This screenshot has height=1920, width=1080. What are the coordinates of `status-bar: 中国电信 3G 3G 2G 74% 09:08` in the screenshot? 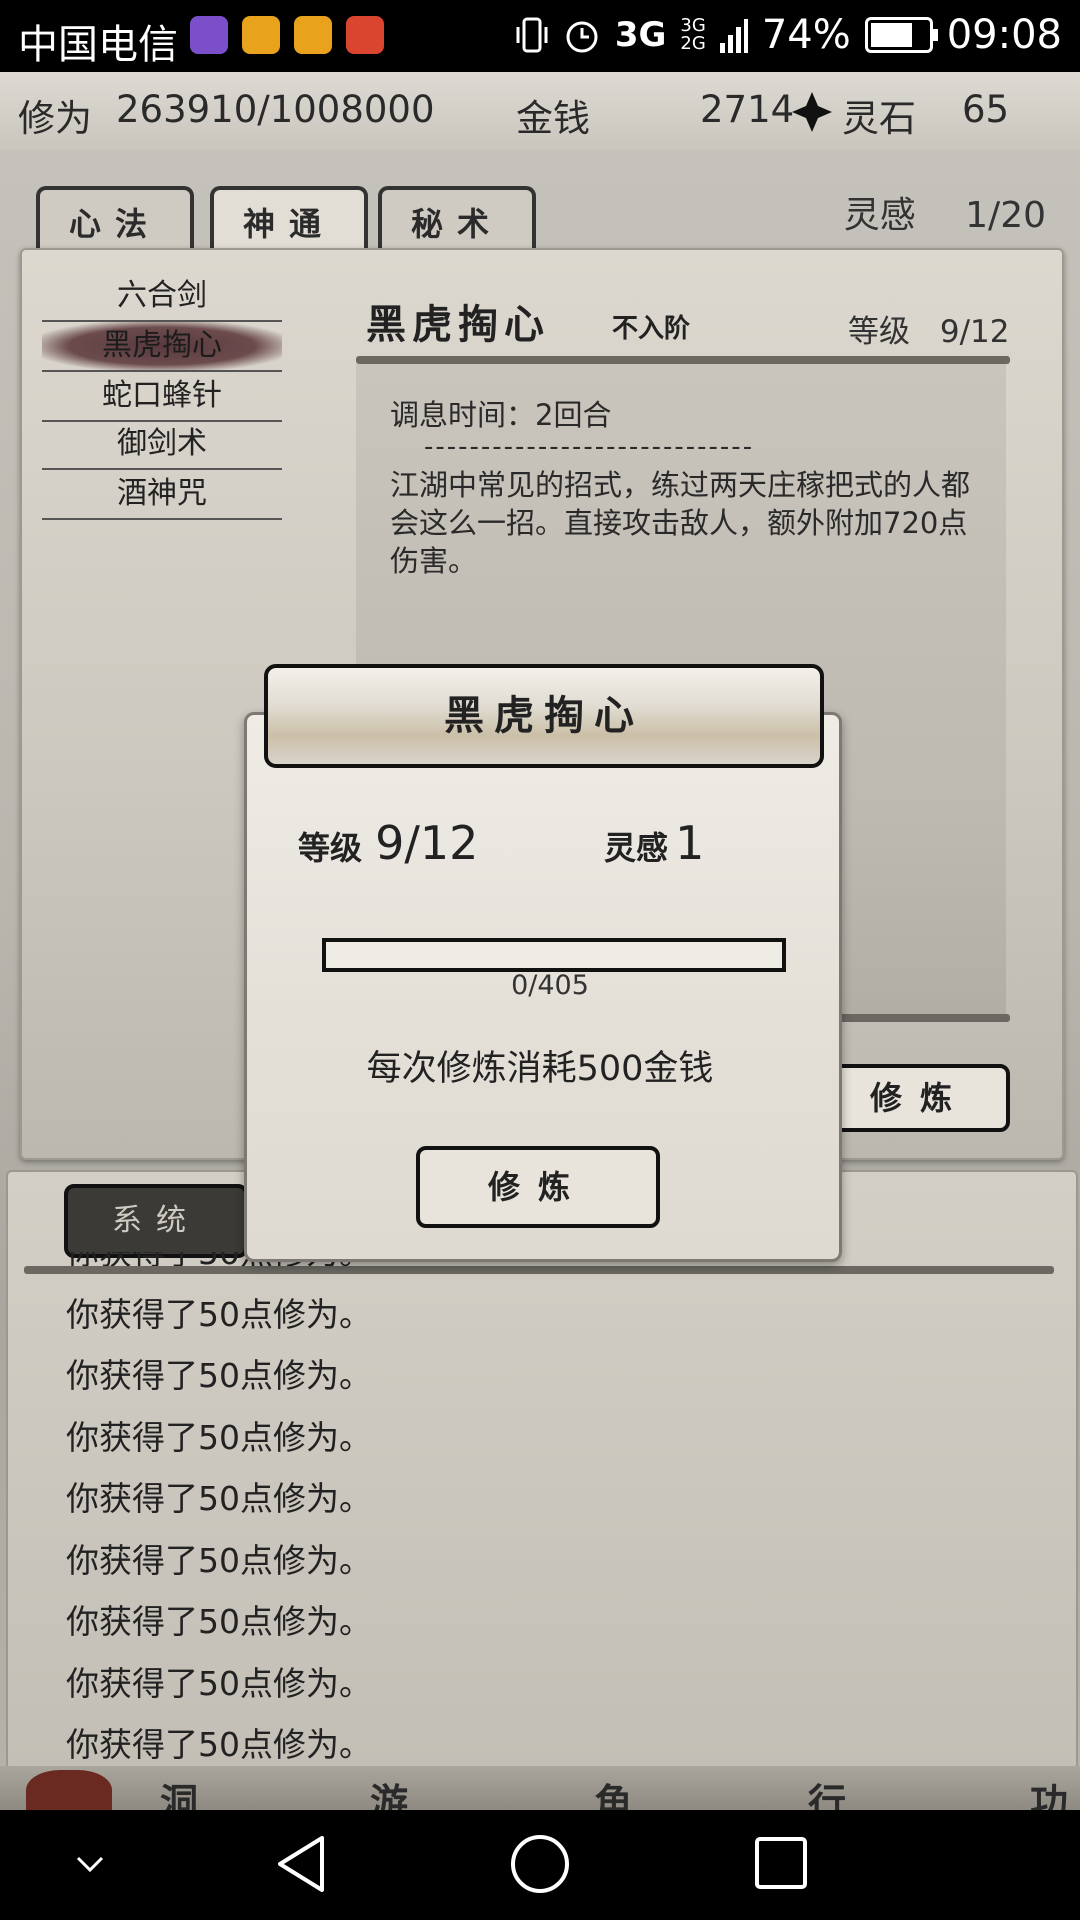 It's located at (540, 36).